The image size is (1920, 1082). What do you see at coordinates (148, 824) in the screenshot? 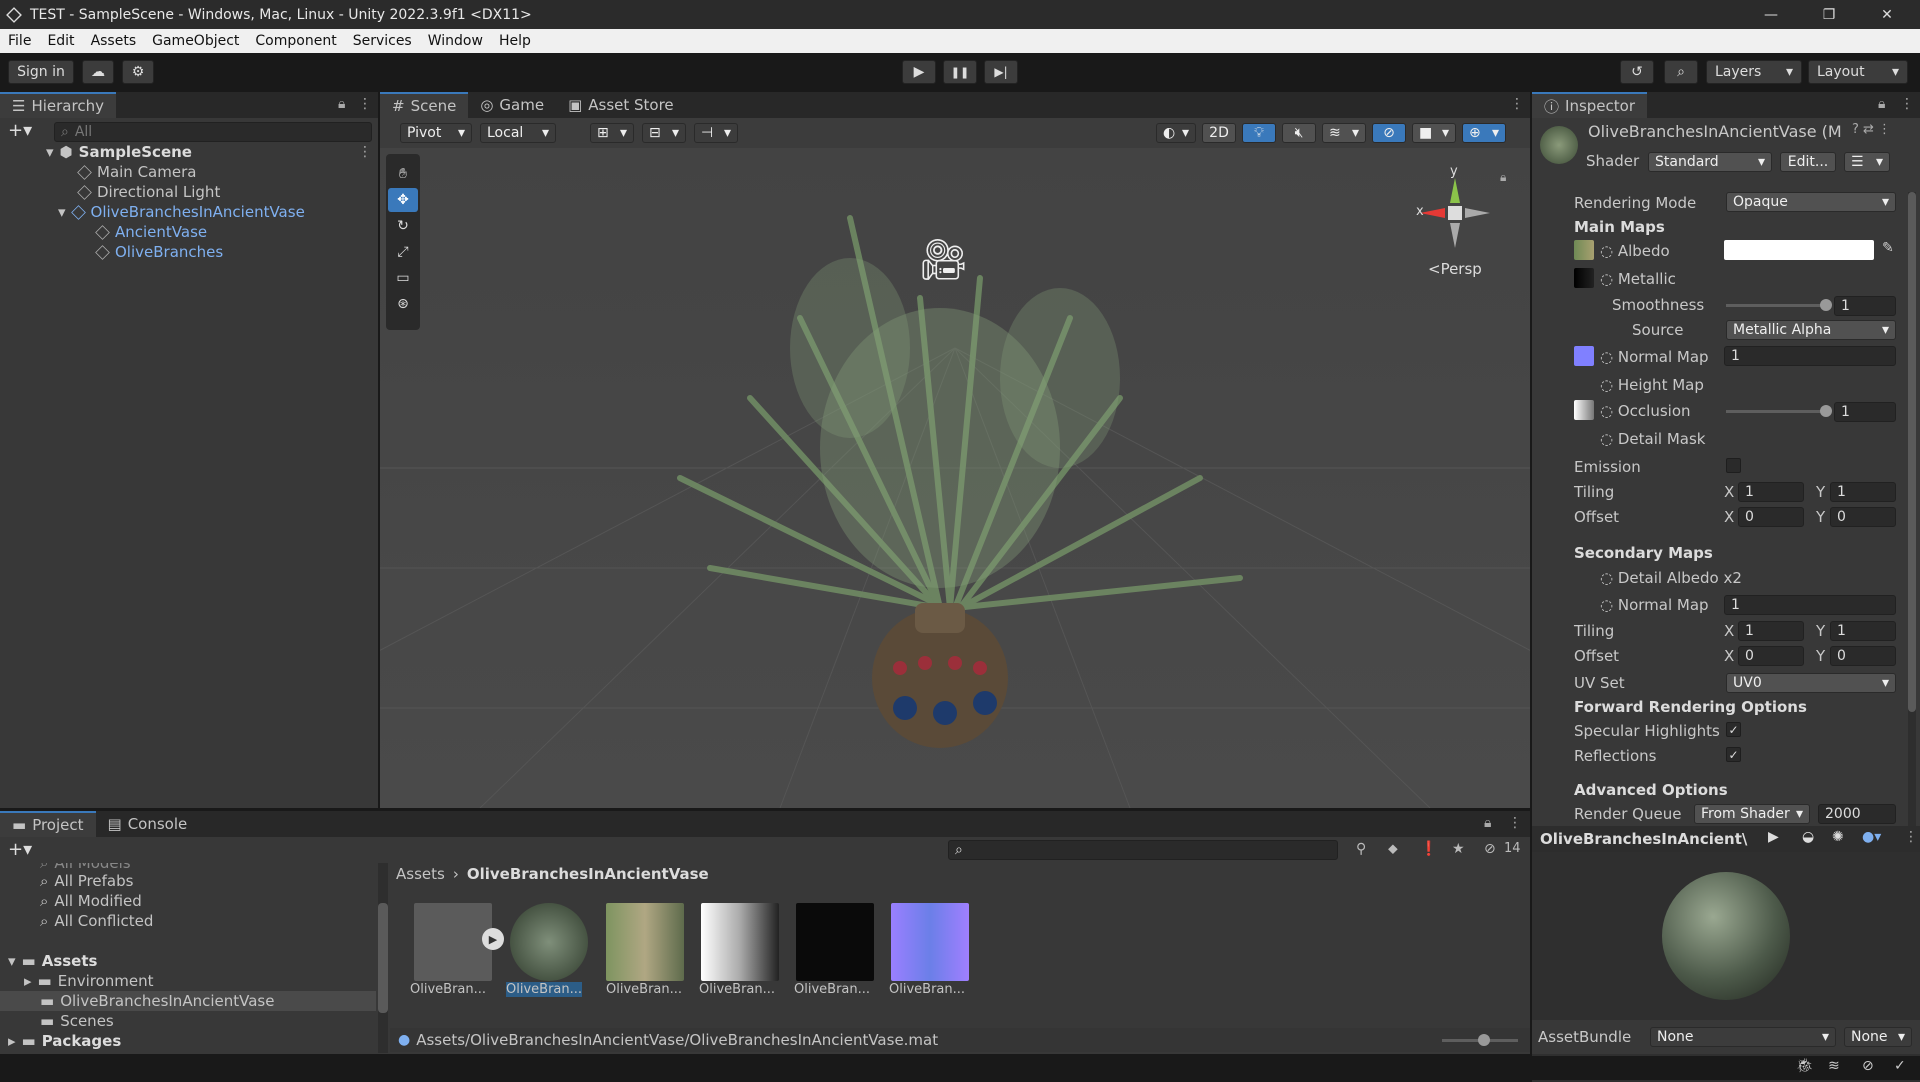
I see `tab-console: ▤ Console` at bounding box center [148, 824].